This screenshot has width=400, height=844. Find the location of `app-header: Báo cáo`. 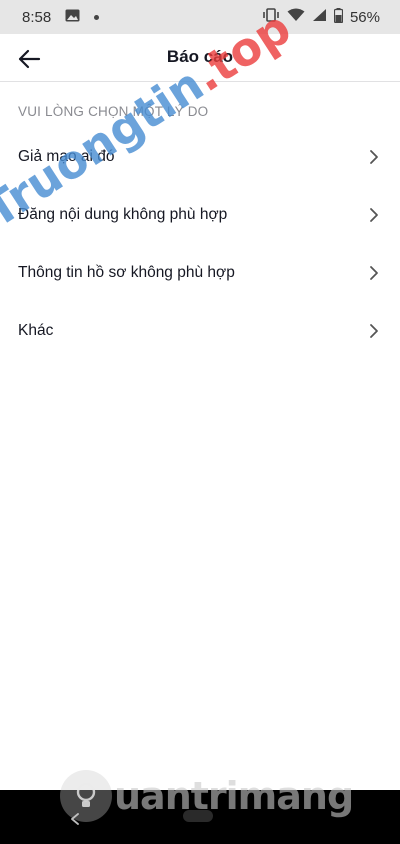

app-header: Báo cáo is located at coordinates (200, 58).